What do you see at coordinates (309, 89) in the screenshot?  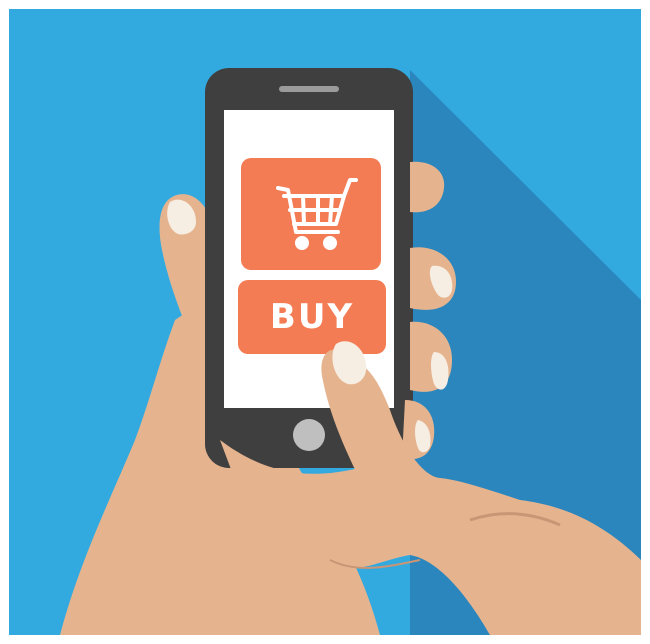 I see `phone-speaker` at bounding box center [309, 89].